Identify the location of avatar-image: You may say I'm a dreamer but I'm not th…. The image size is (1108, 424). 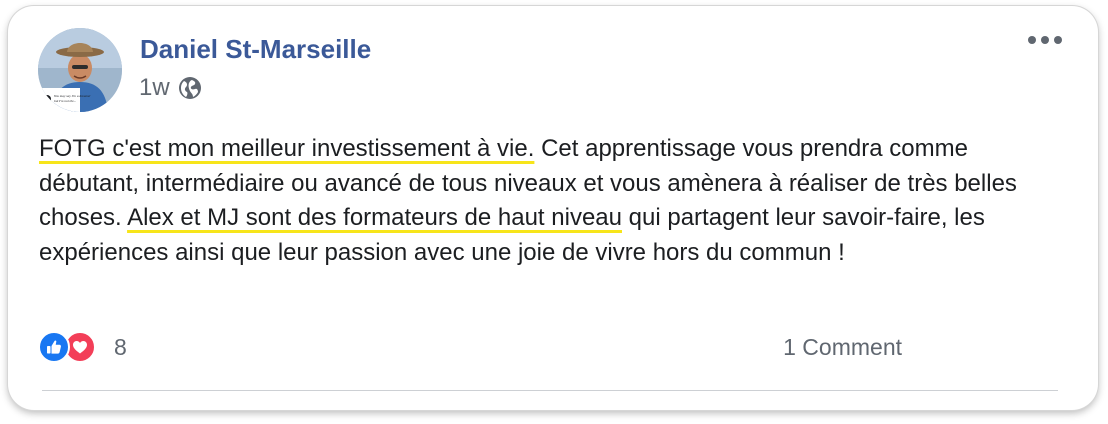
(80, 70).